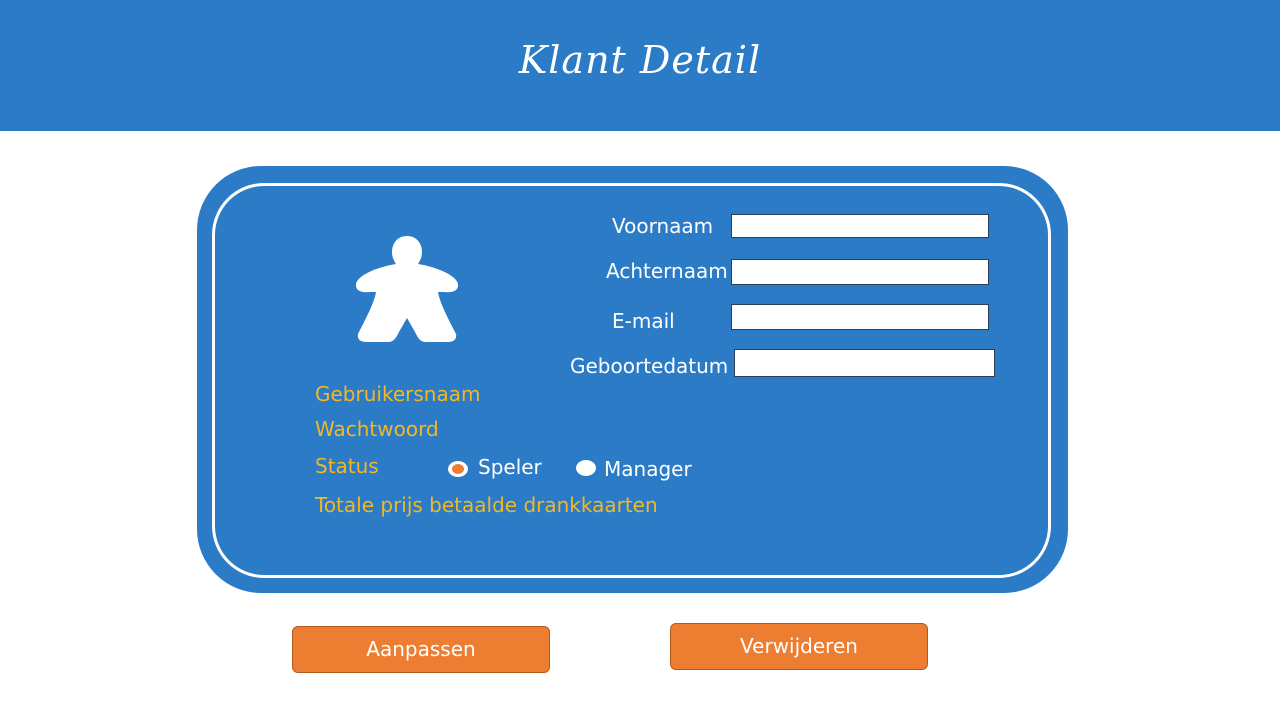  Describe the element at coordinates (649, 366) in the screenshot. I see `geboortedatum-label: Geboortedatum` at that location.